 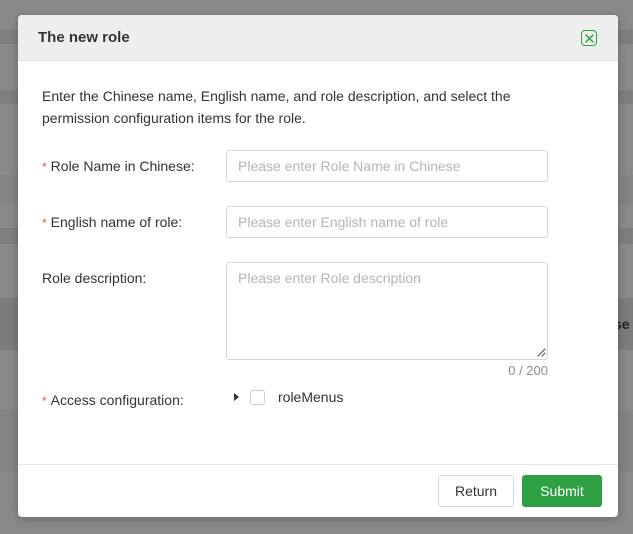 I want to click on close-icon, so click(x=589, y=38).